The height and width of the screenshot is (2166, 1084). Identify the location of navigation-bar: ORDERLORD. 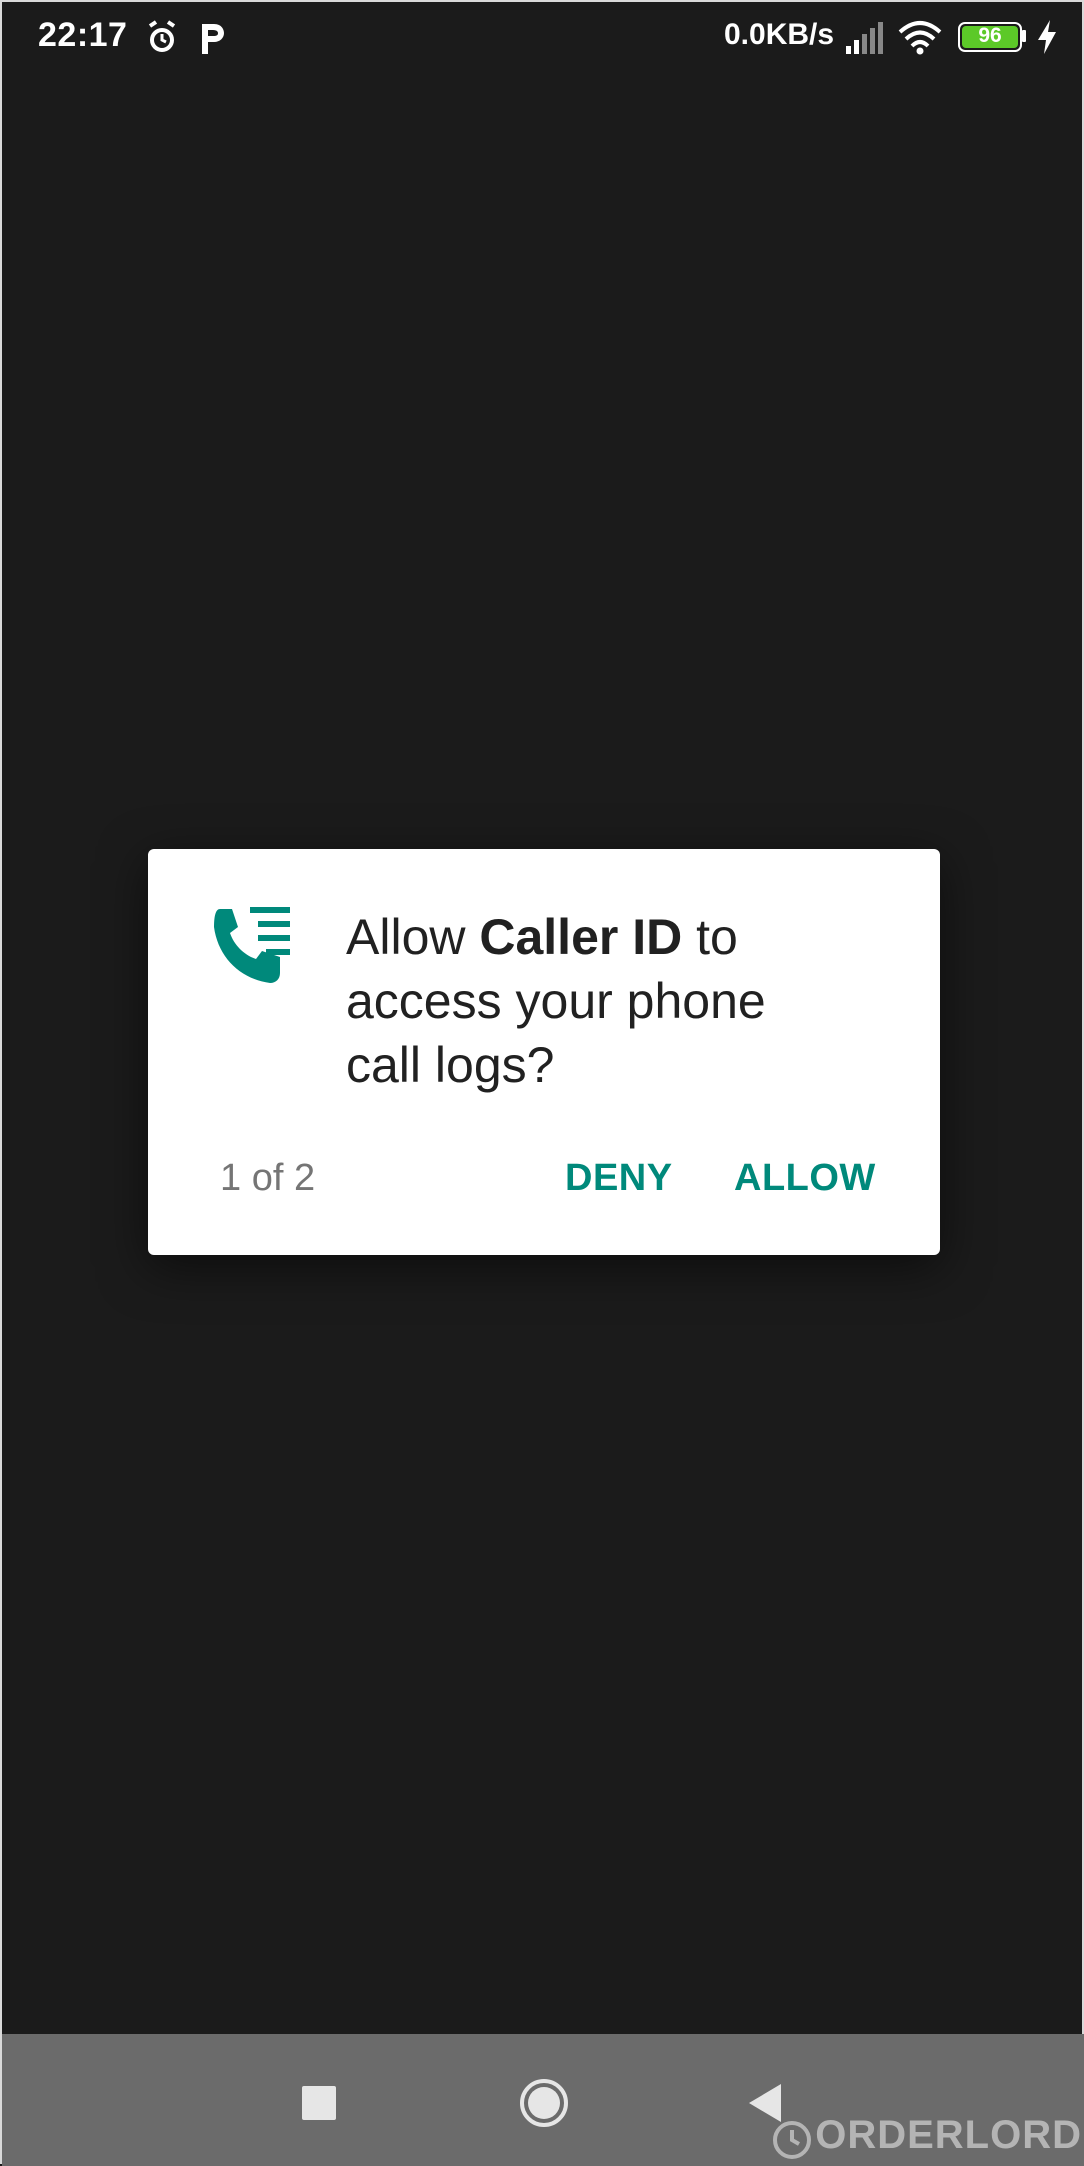
(543, 2100).